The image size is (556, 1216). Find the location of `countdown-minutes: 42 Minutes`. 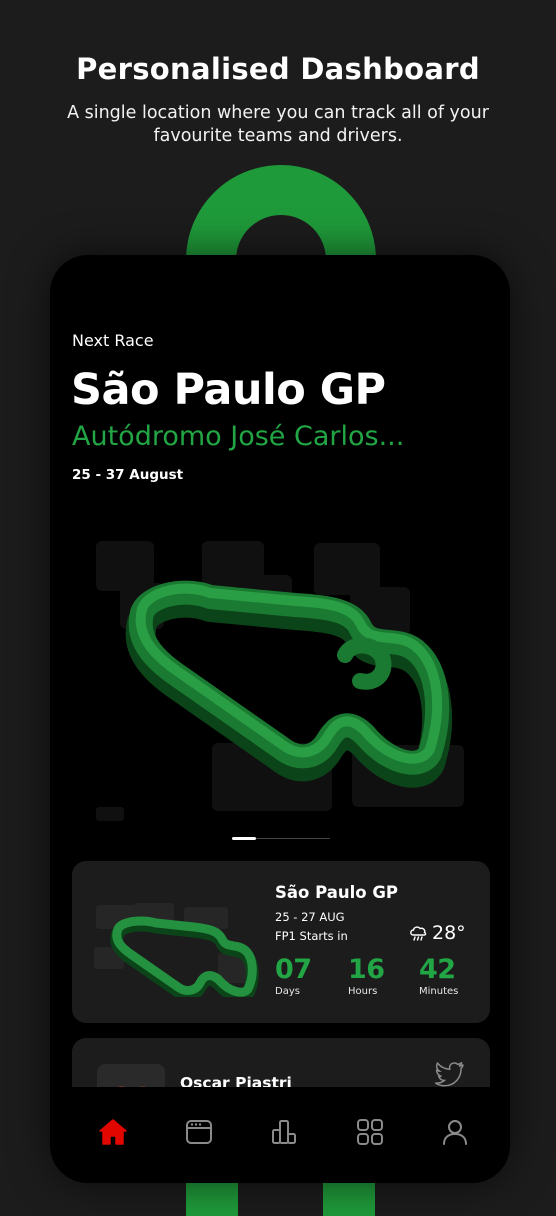

countdown-minutes: 42 Minutes is located at coordinates (439, 976).